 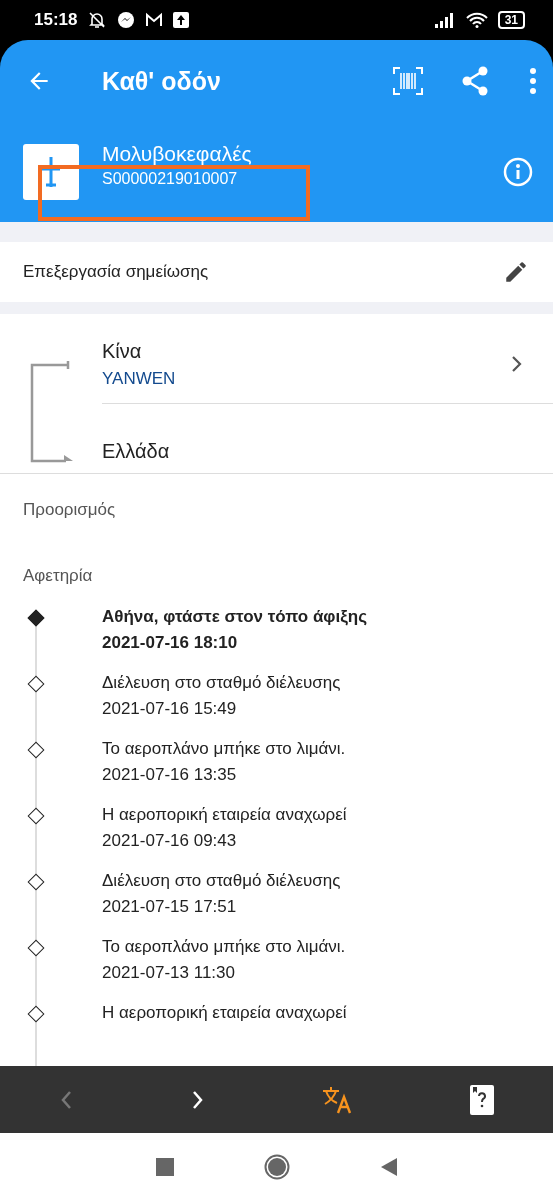 What do you see at coordinates (139, 378) in the screenshot?
I see `carrier-name: YANWEN` at bounding box center [139, 378].